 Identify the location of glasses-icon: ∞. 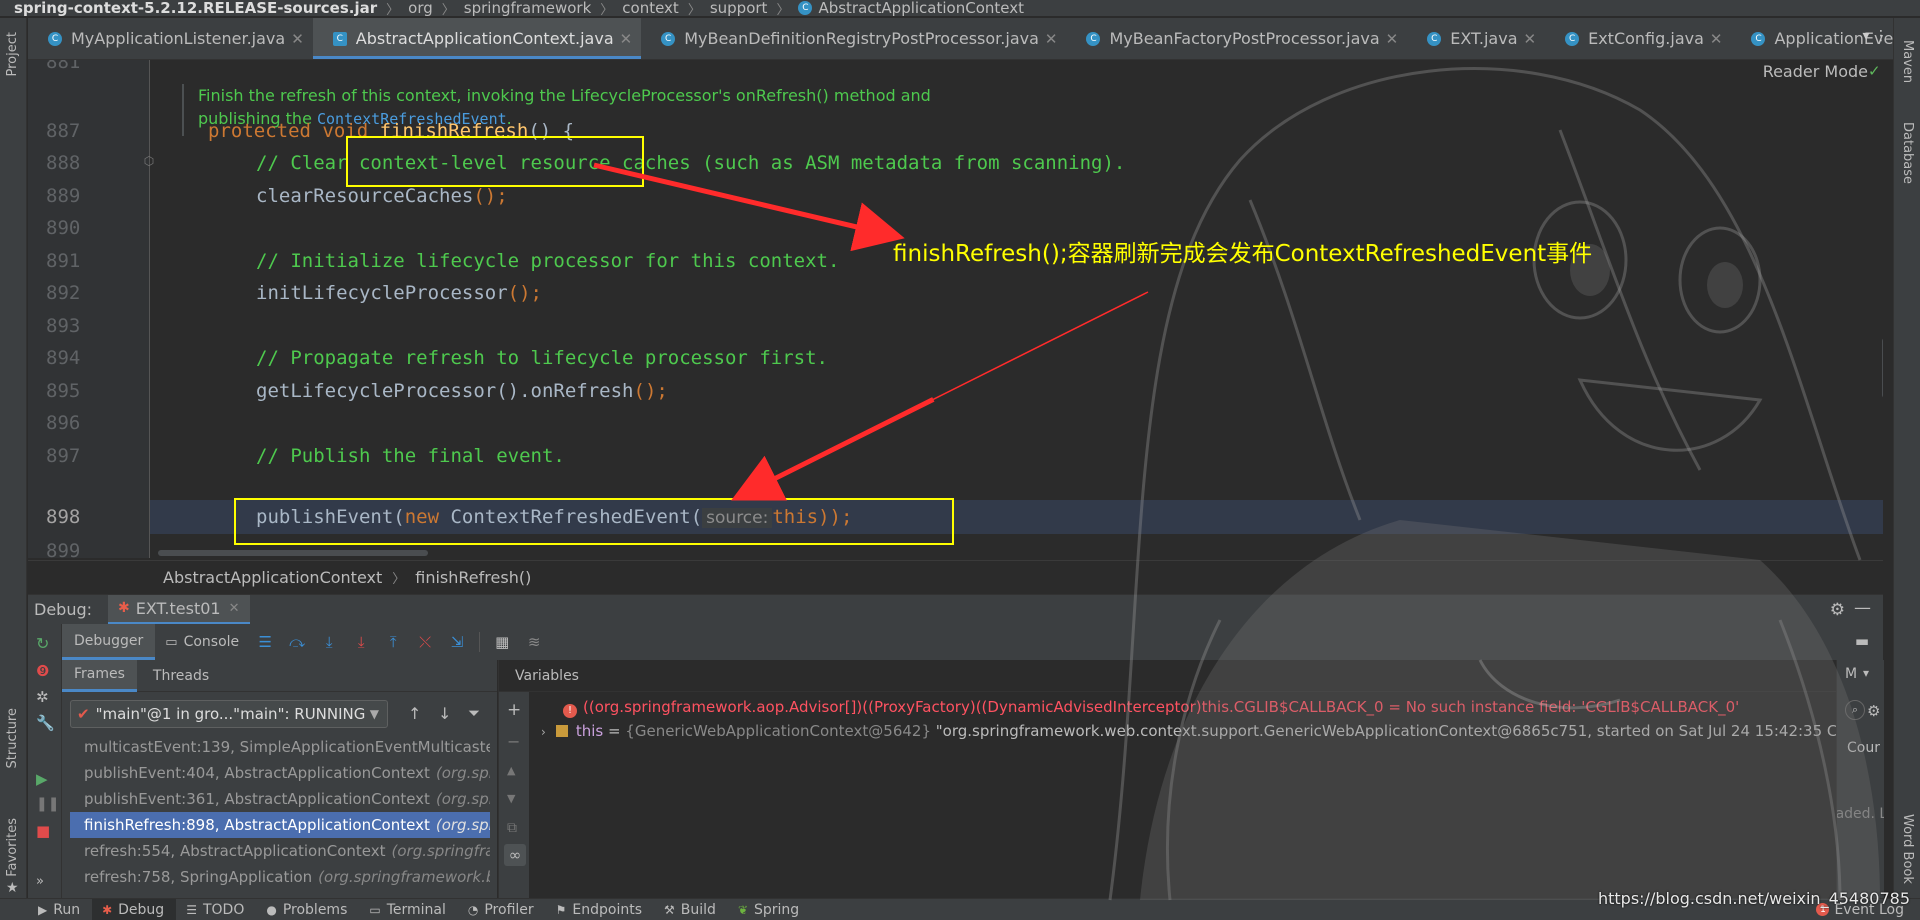
(515, 855).